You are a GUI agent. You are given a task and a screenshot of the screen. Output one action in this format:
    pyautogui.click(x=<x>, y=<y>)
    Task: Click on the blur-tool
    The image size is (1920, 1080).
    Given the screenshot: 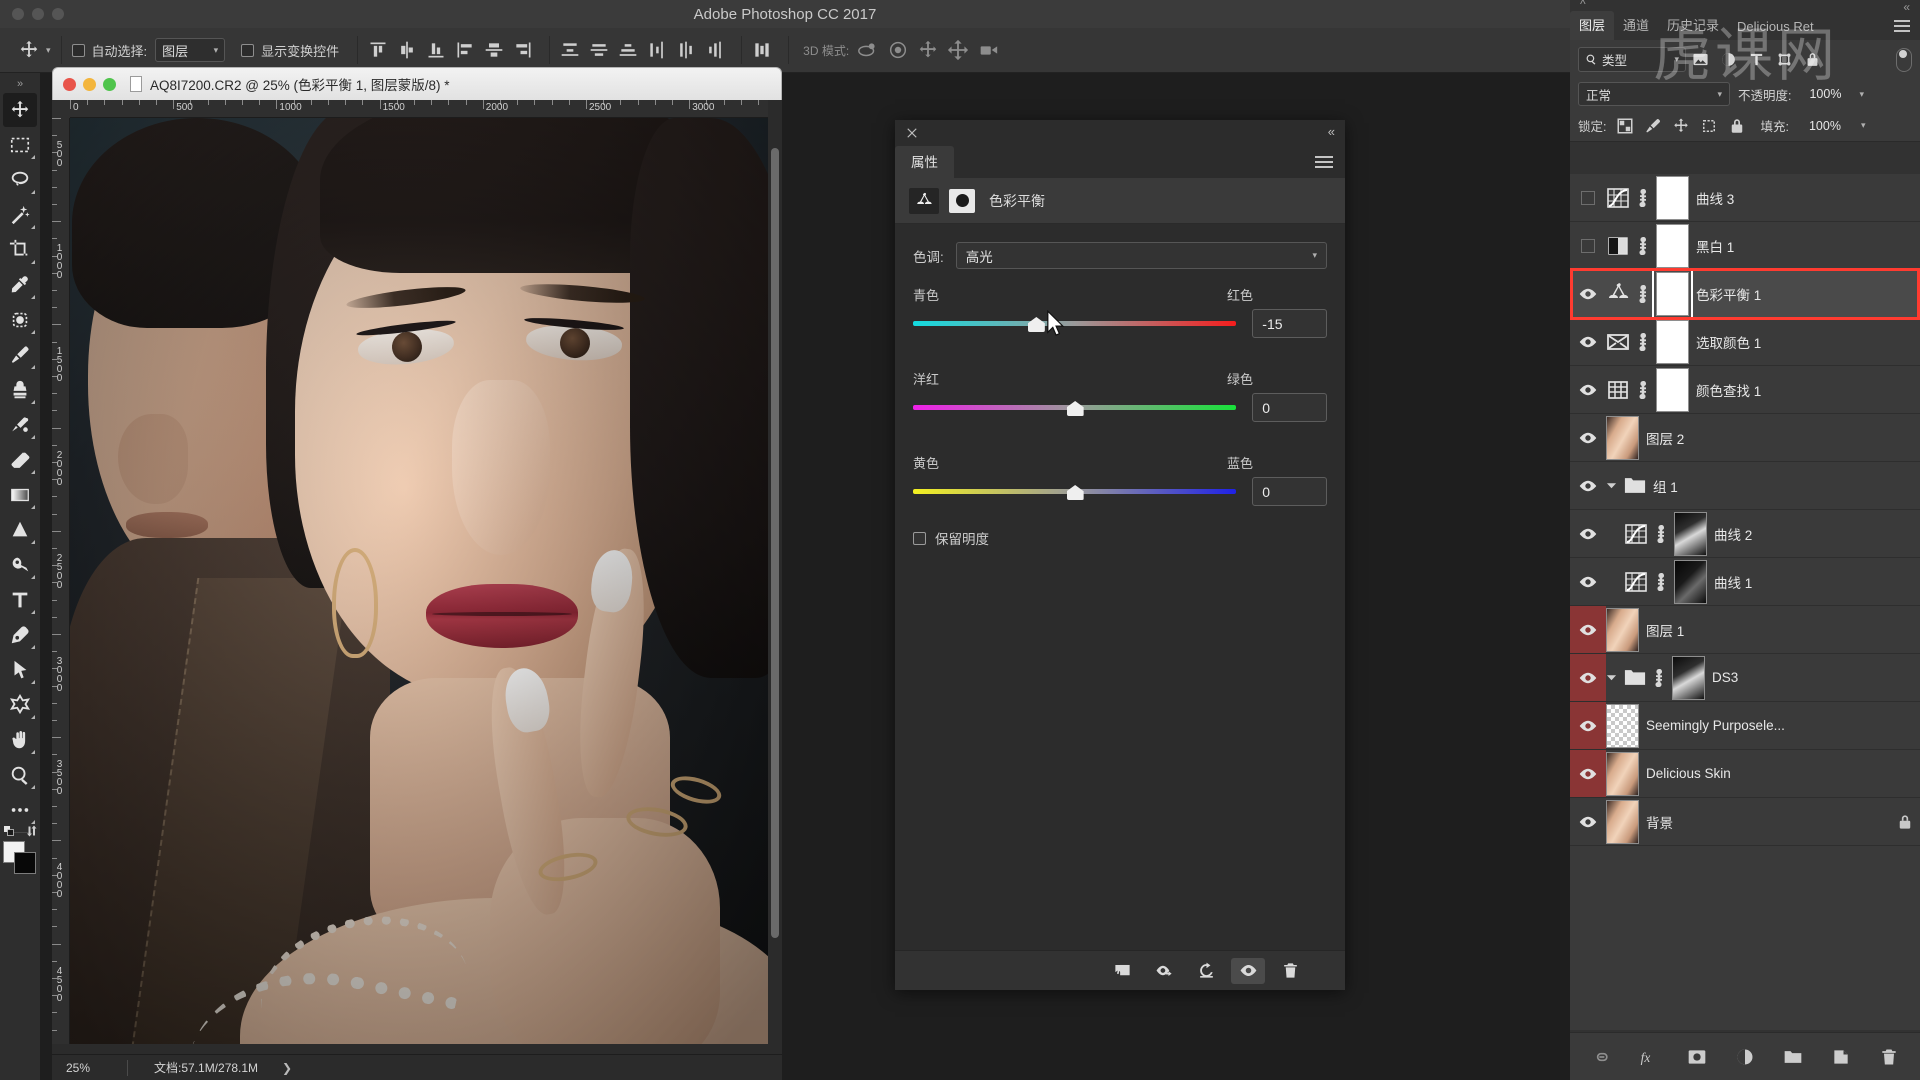 What is the action you would take?
    pyautogui.click(x=20, y=530)
    